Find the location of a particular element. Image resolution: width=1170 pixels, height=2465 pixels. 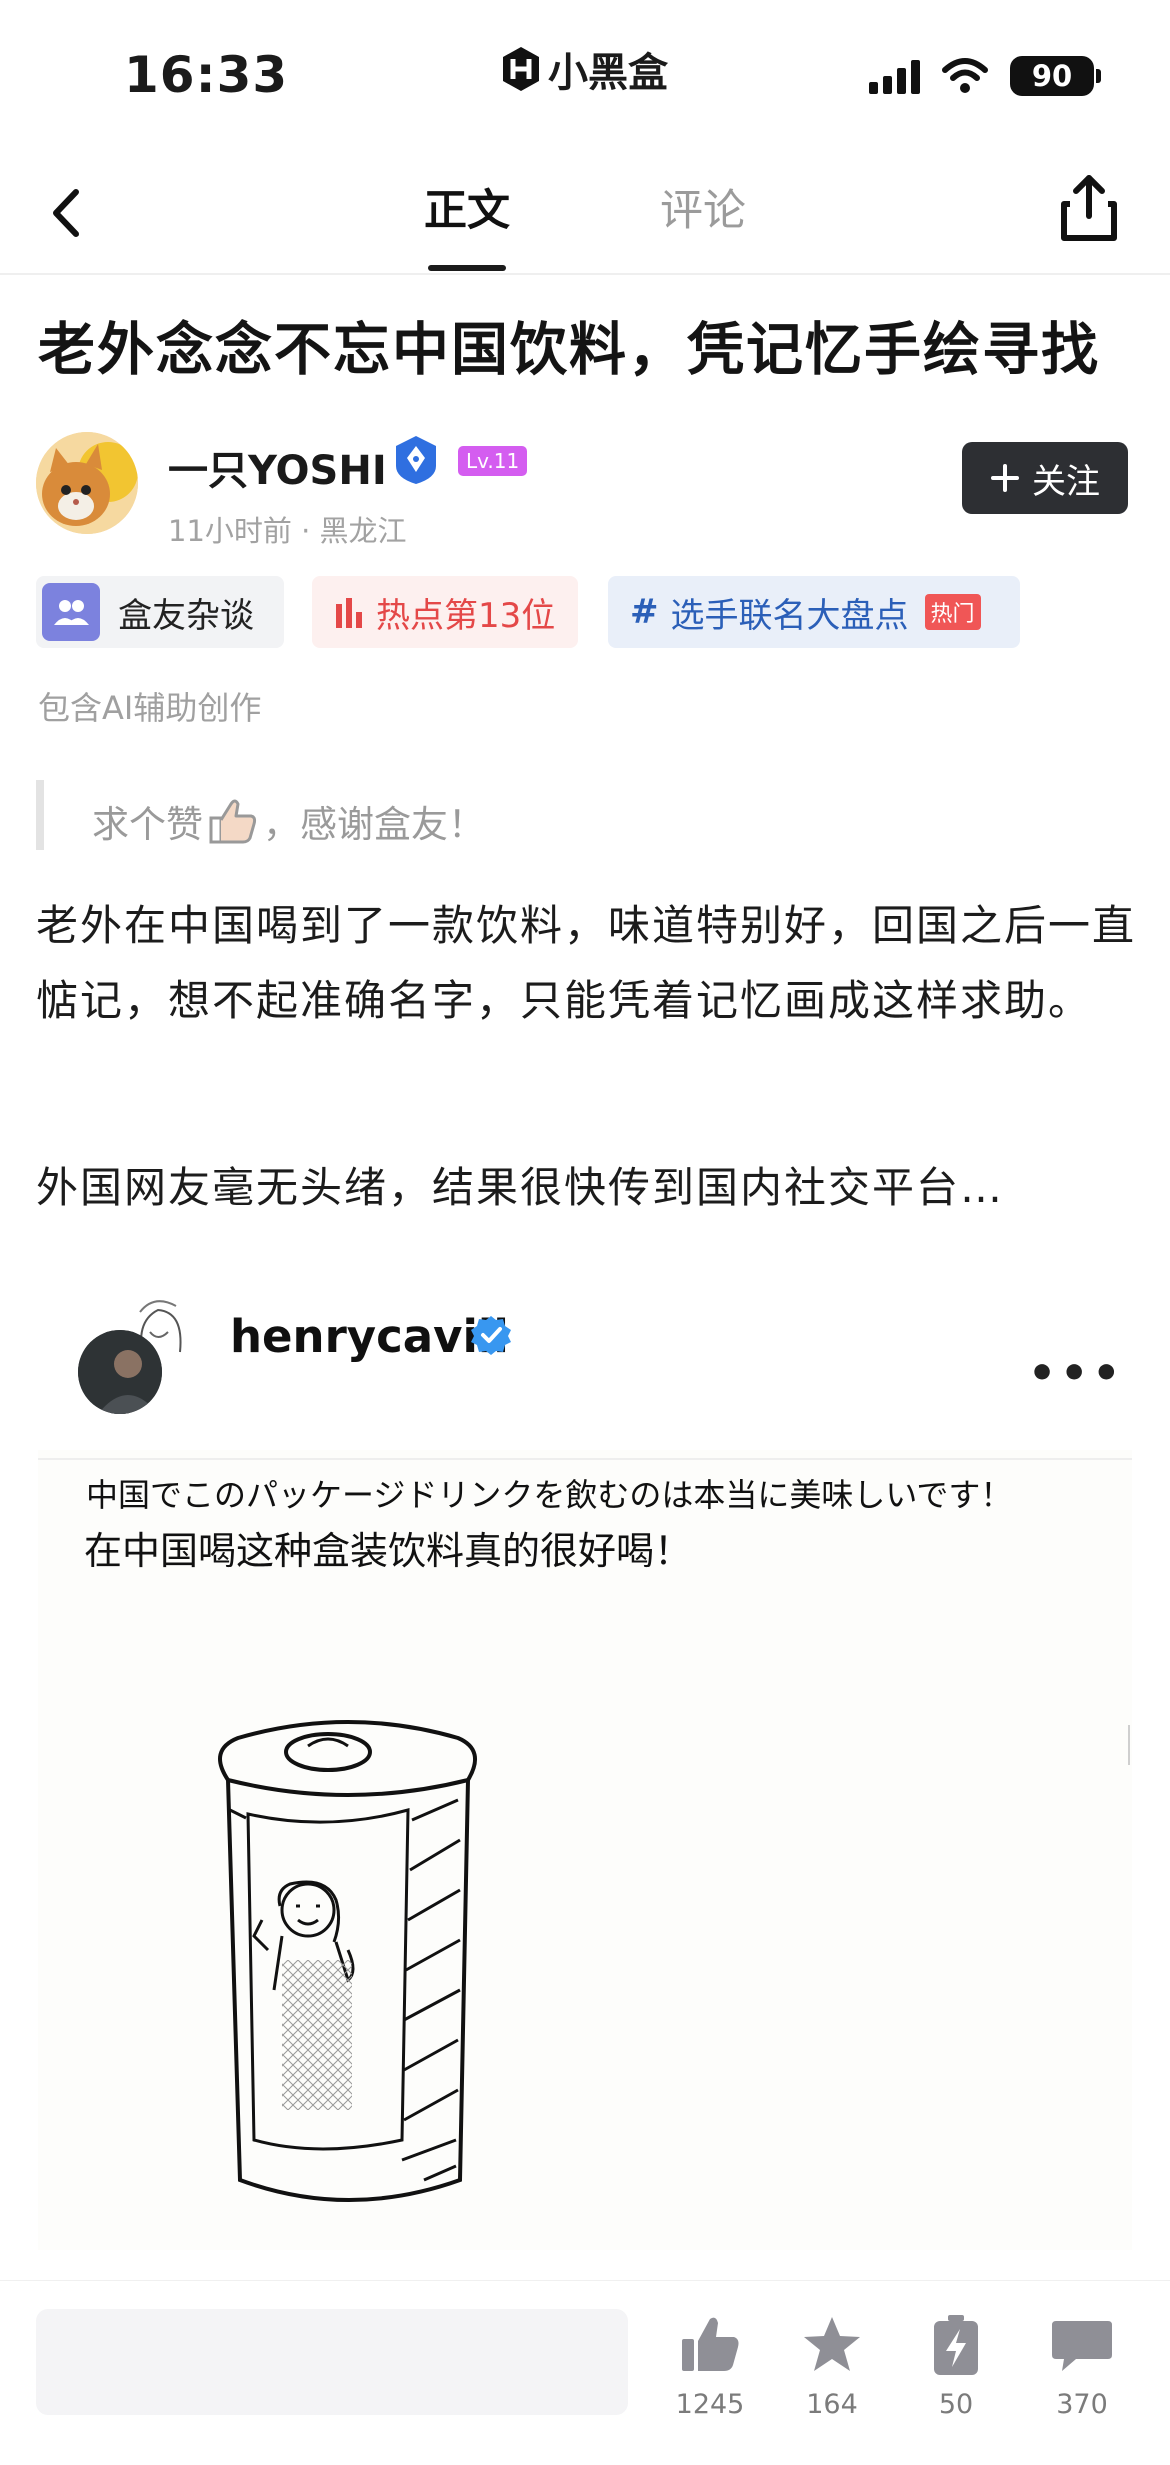

hot-badge: 热门 is located at coordinates (952, 612).